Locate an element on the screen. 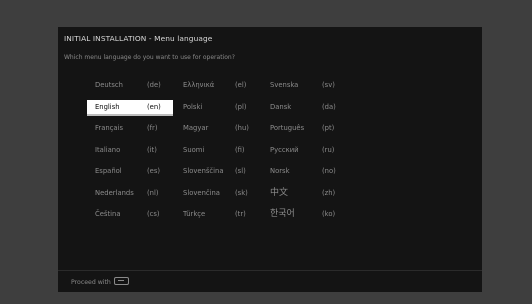 Image resolution: width=532 pixels, height=304 pixels. language-code: (el) is located at coordinates (241, 85).